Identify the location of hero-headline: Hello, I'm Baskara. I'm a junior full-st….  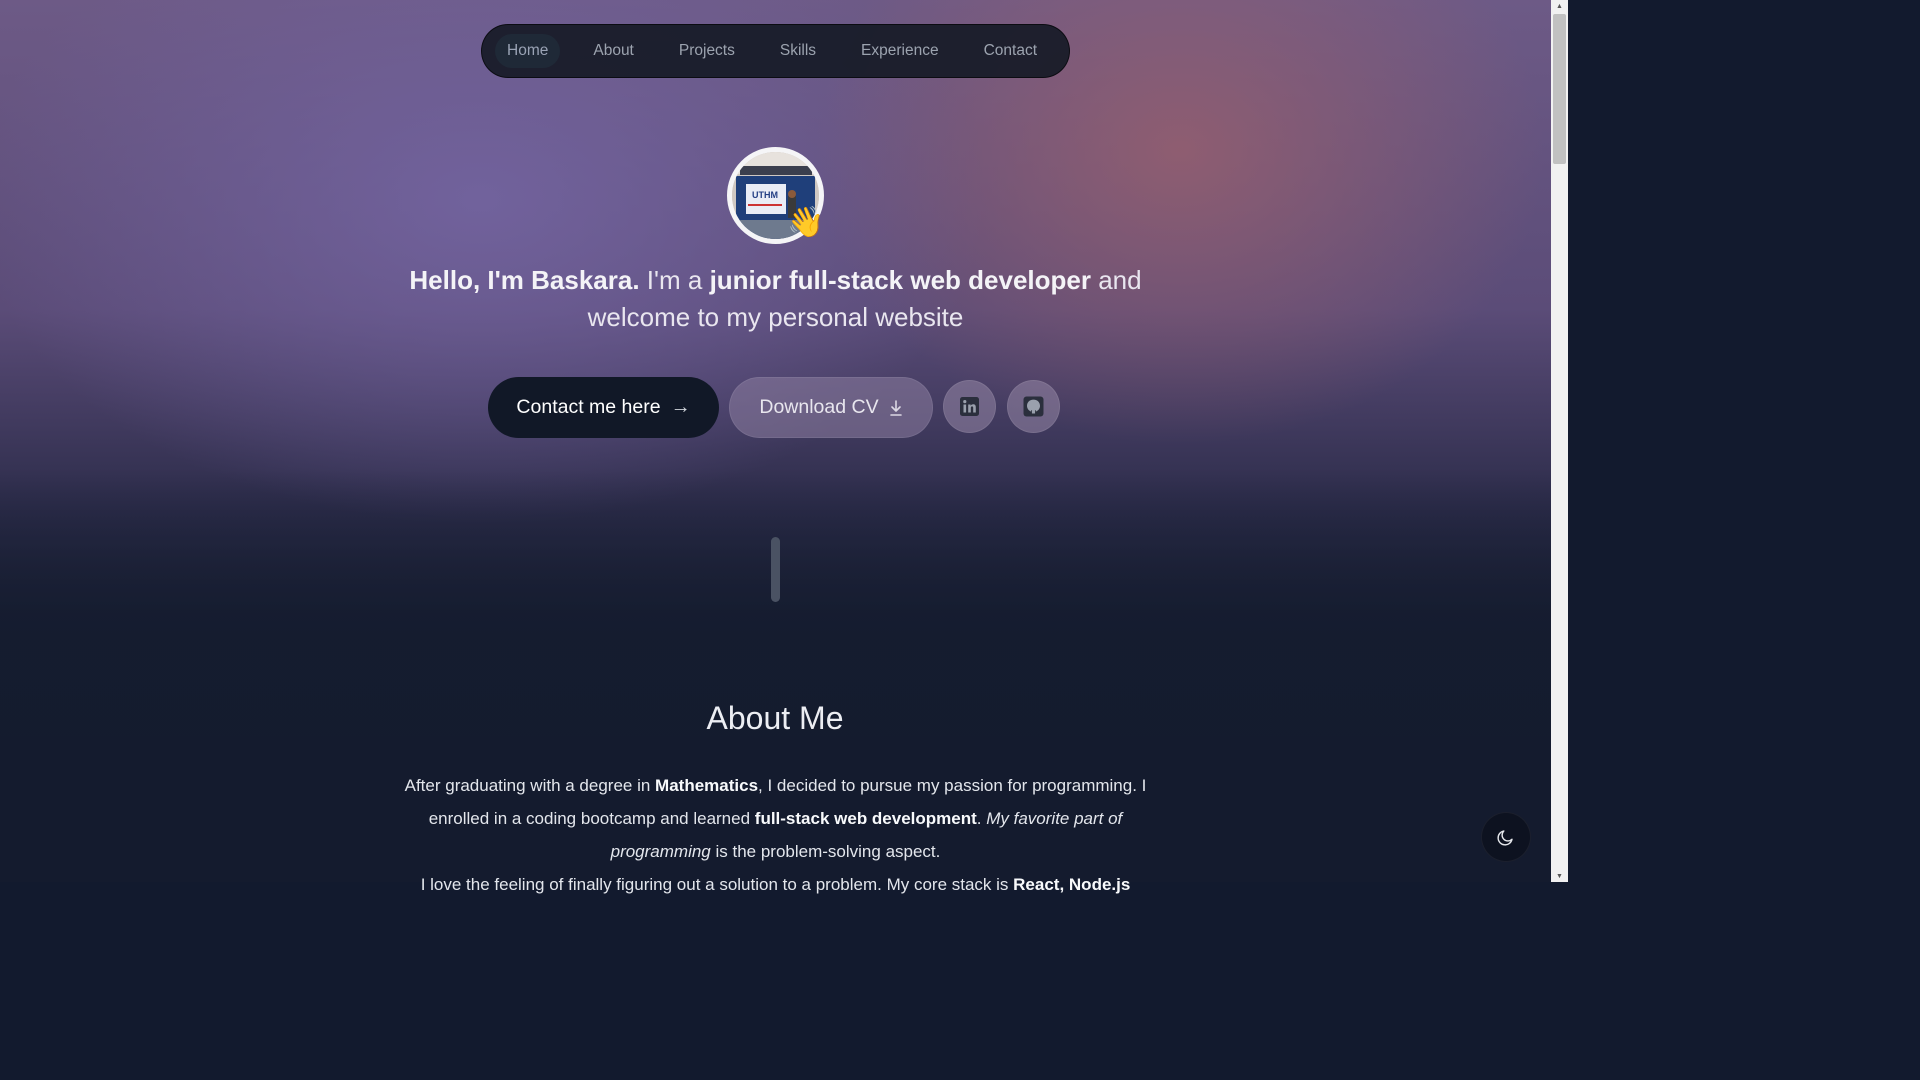
(775, 299).